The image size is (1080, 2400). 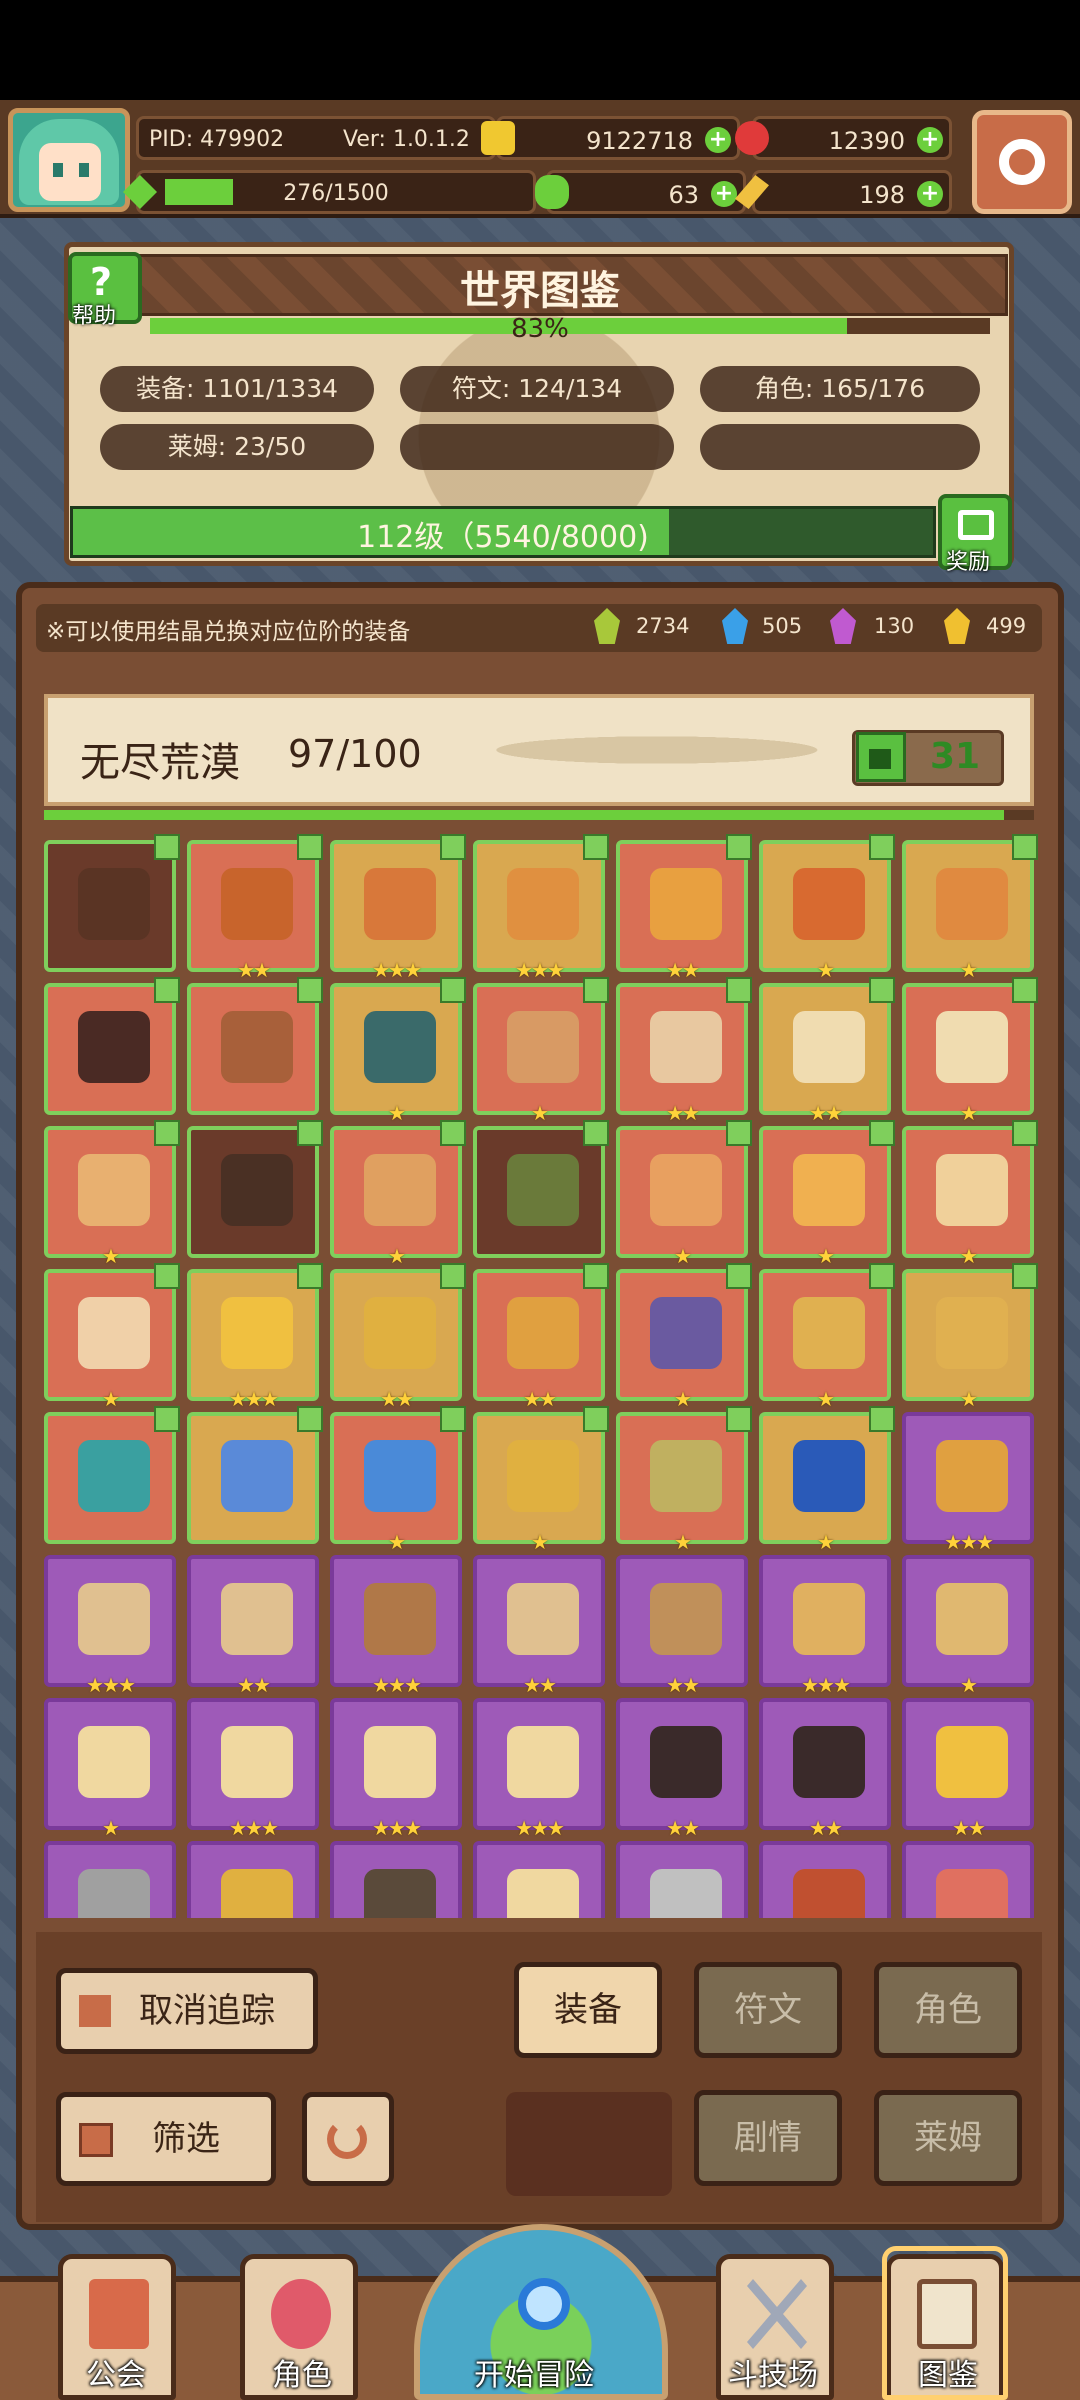 What do you see at coordinates (254, 1685) in the screenshot?
I see `item-stars: ★★` at bounding box center [254, 1685].